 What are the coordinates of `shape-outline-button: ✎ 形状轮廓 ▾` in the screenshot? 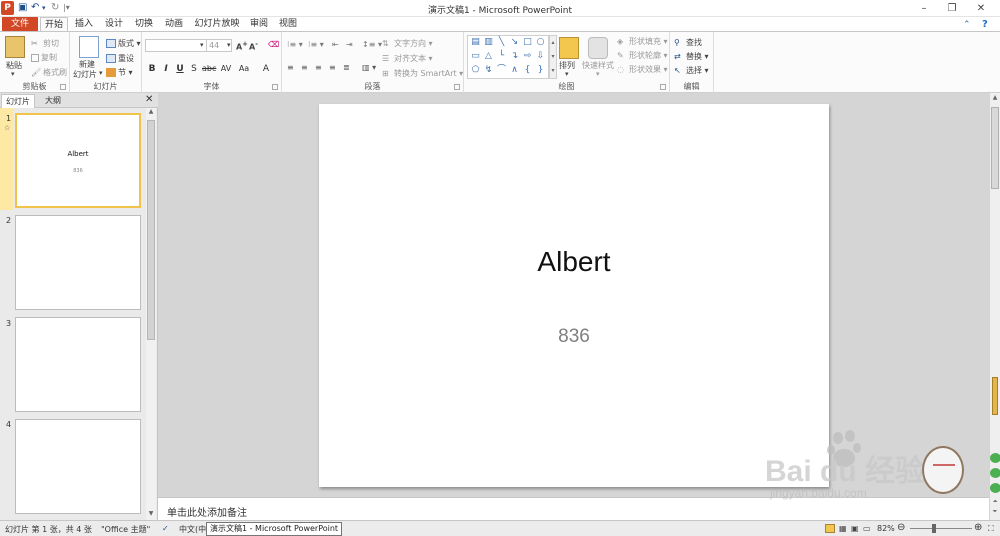 It's located at (642, 55).